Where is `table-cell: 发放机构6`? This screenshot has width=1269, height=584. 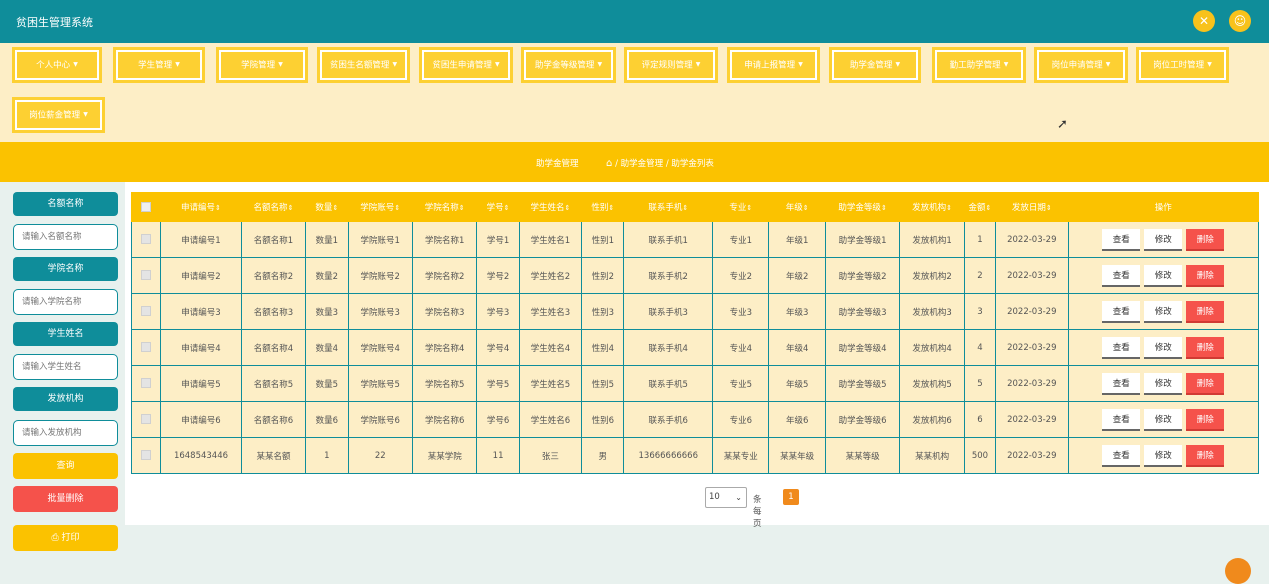
table-cell: 发放机构6 is located at coordinates (932, 419).